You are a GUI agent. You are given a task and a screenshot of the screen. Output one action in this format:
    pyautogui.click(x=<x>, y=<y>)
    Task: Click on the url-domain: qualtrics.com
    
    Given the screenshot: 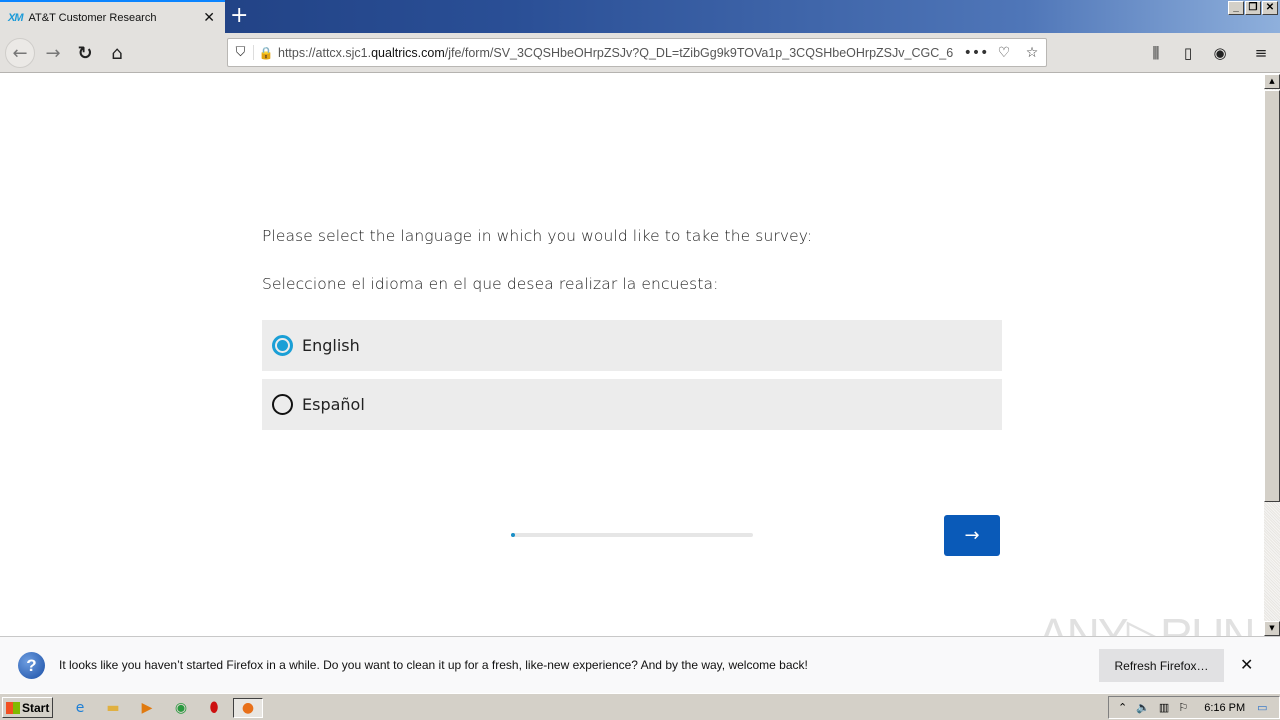 What is the action you would take?
    pyautogui.click(x=408, y=52)
    